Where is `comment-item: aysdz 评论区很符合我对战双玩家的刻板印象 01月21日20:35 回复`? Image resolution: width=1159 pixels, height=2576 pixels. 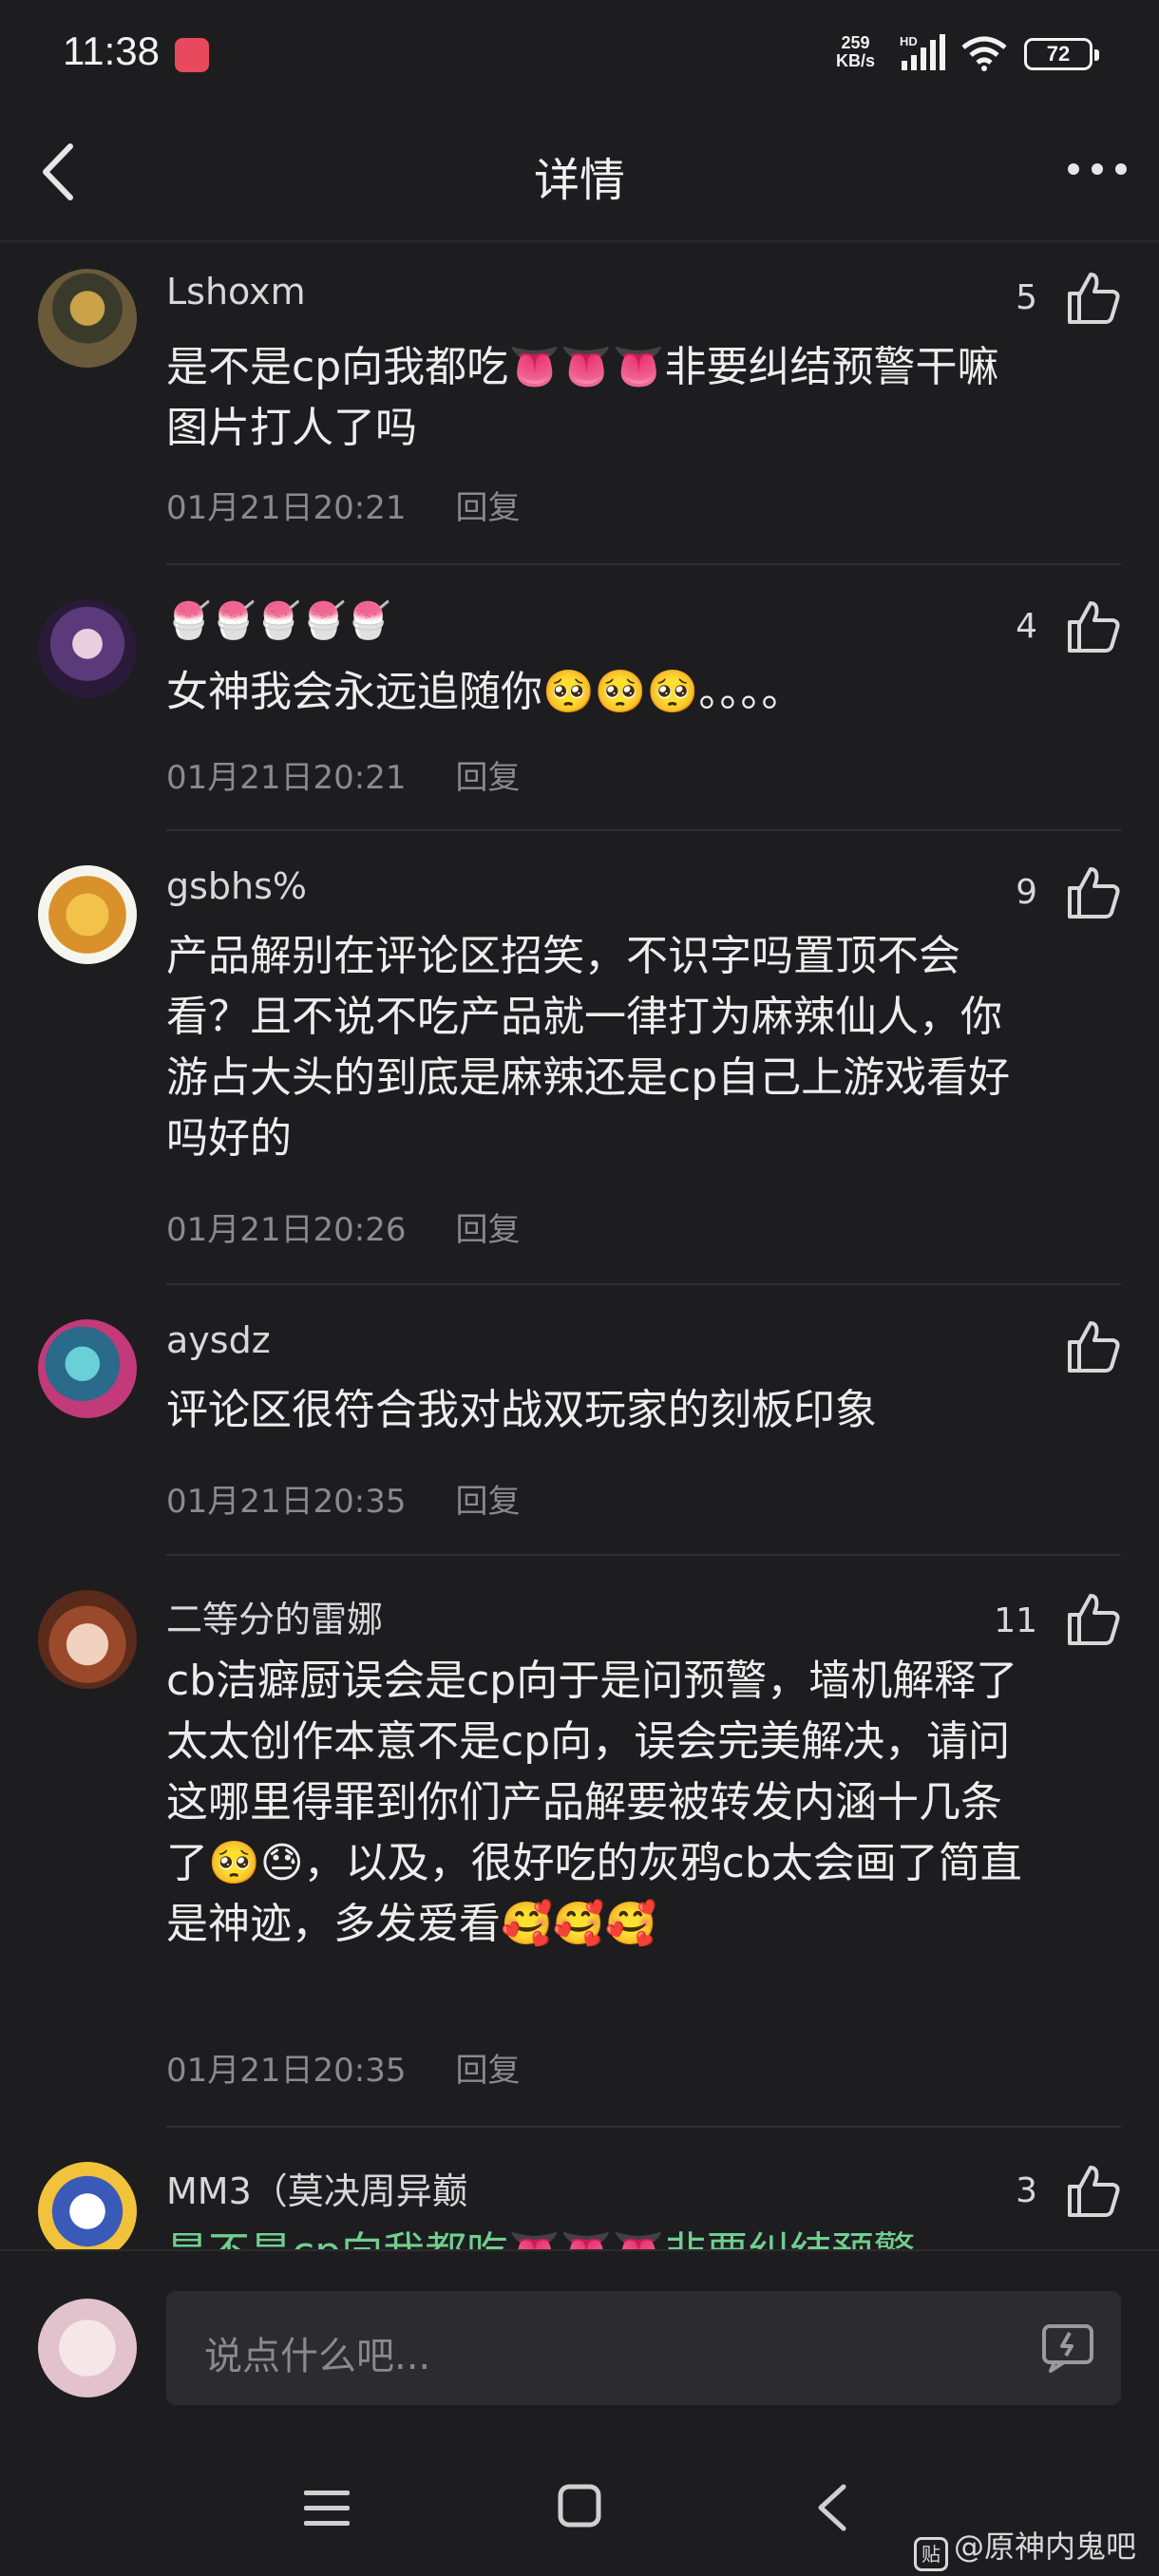 comment-item: aysdz 评论区很符合我对战双玩家的刻板印象 01月21日20:35 回复 is located at coordinates (579, 1420).